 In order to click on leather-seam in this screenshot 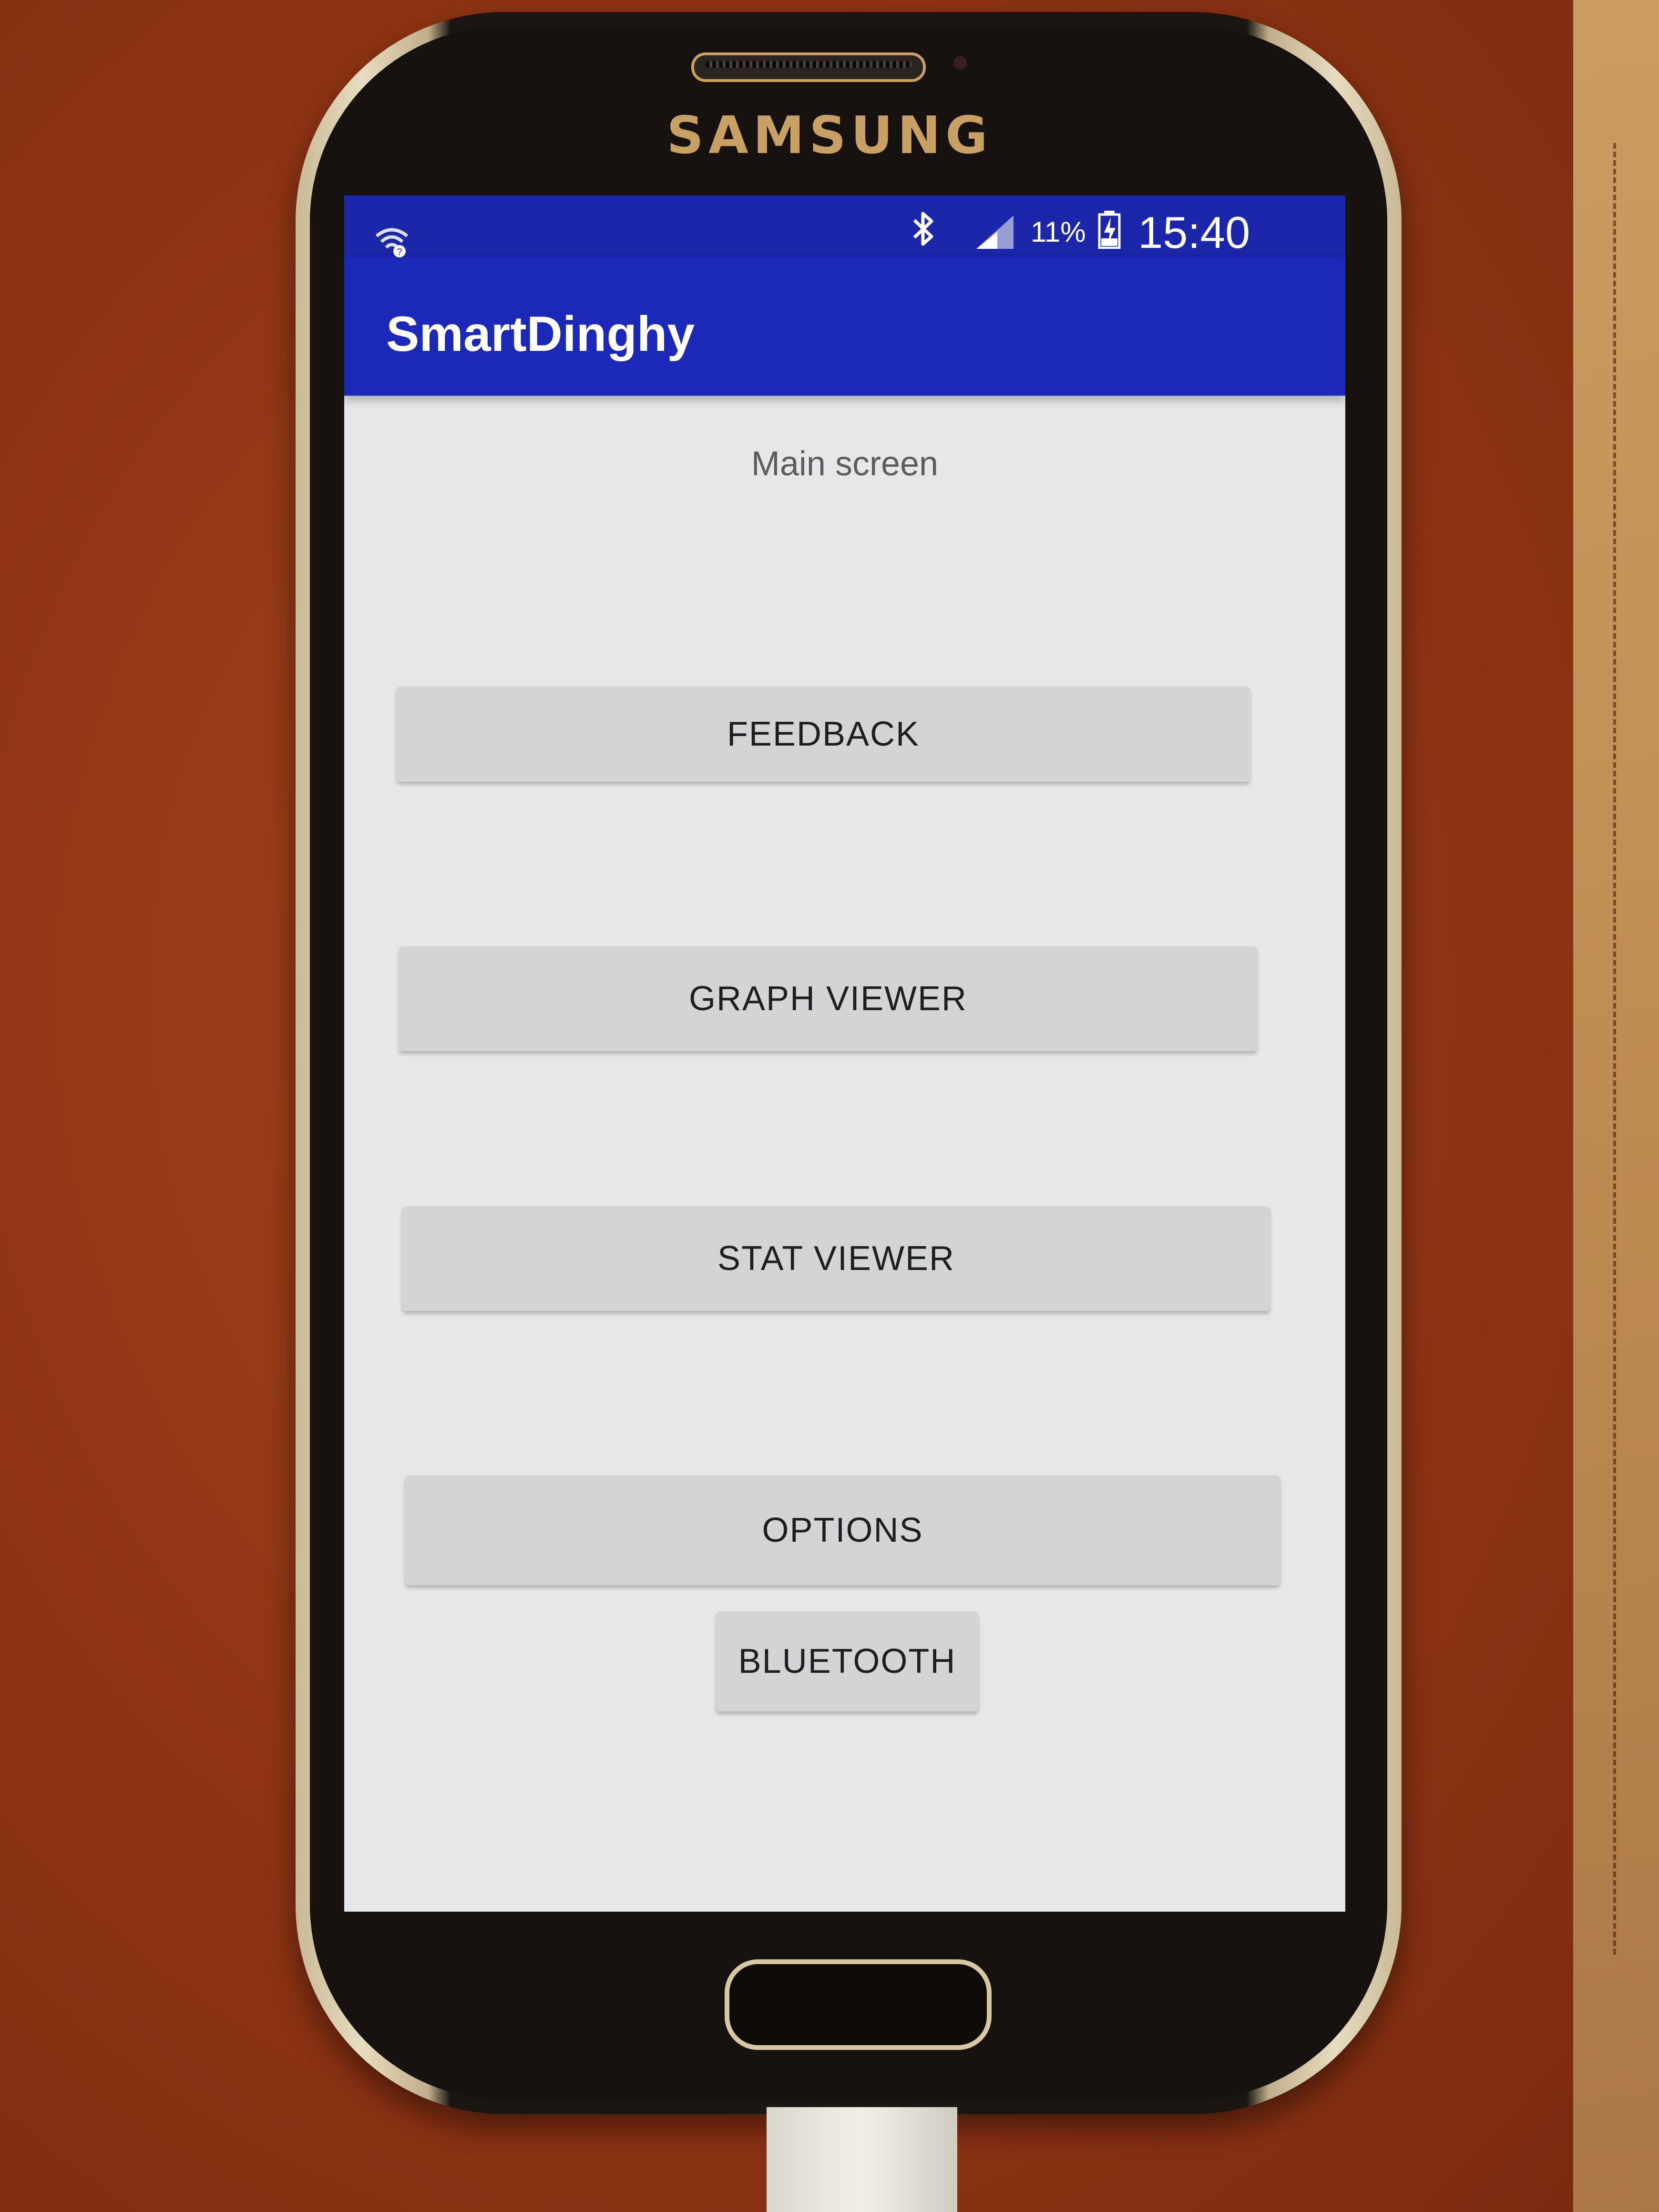, I will do `click(1619, 1049)`.